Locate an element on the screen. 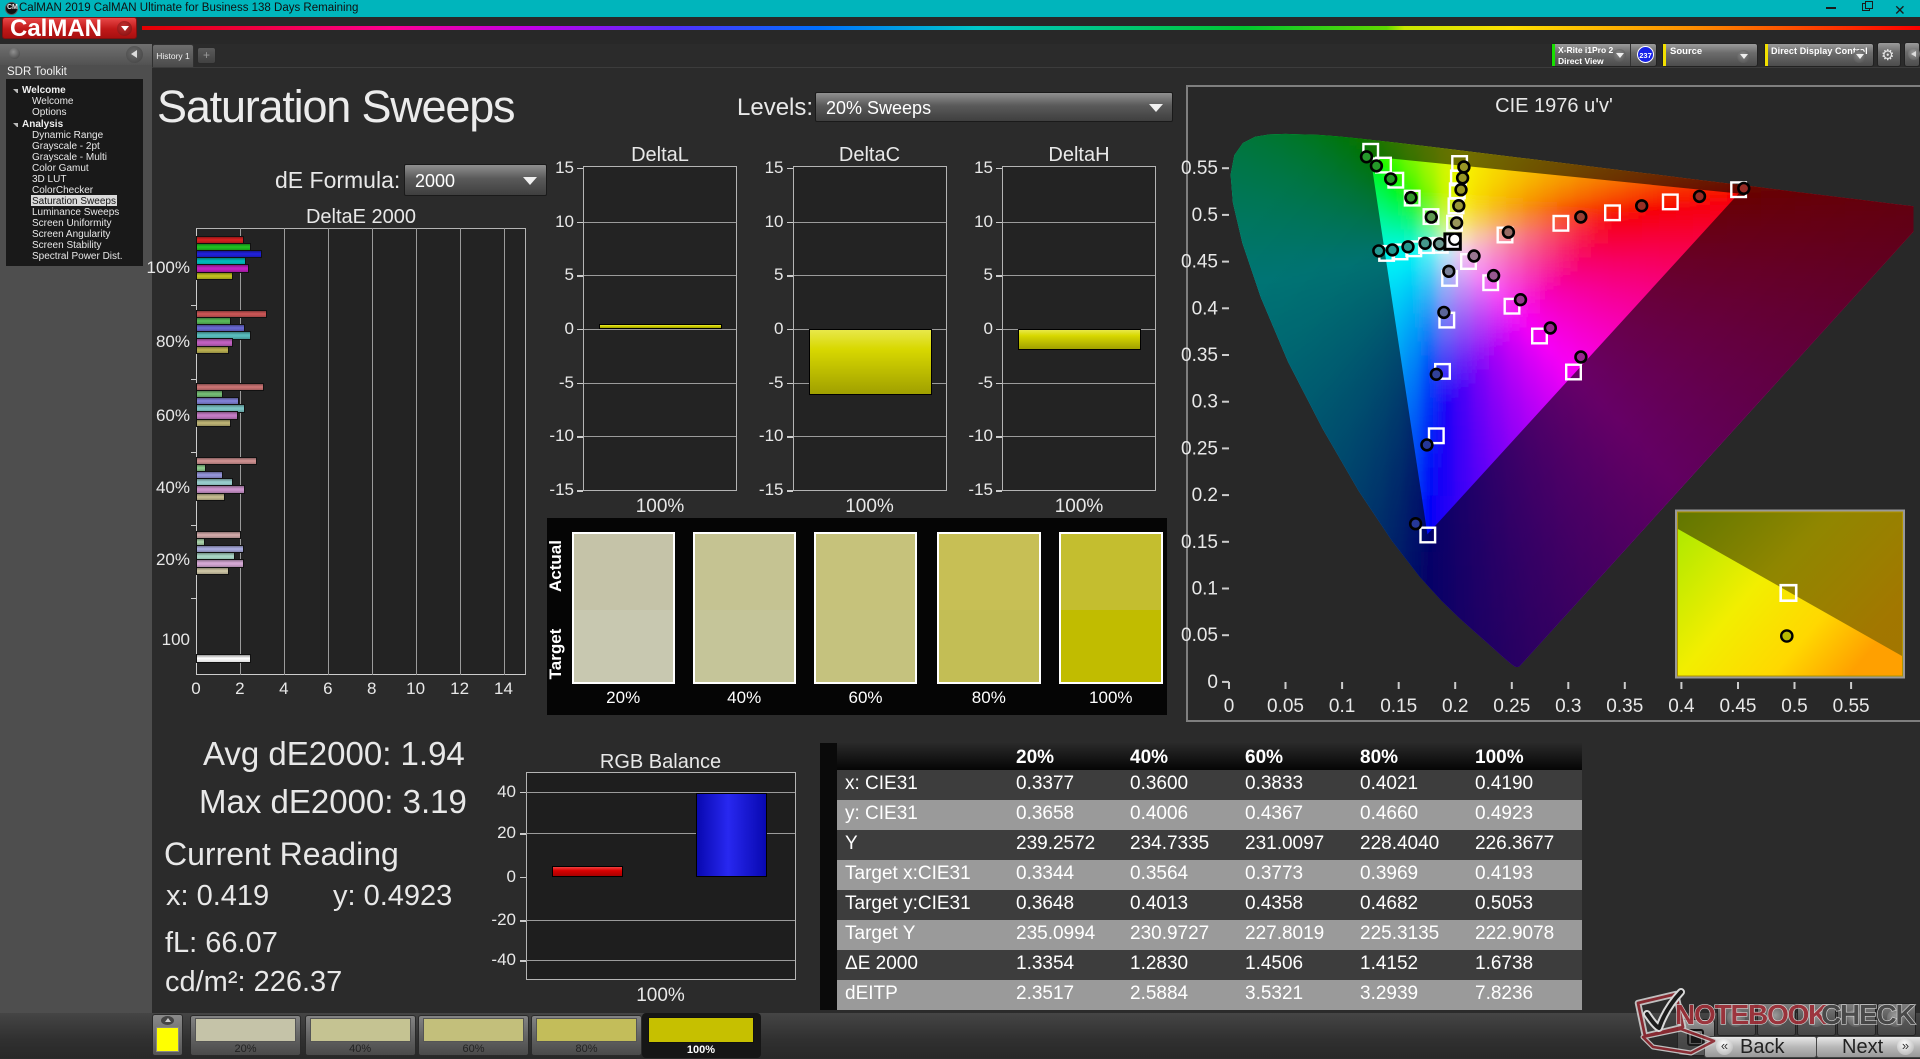 Image resolution: width=1920 pixels, height=1059 pixels. svg-text: NOTEBOOK is located at coordinates (1751, 1014).